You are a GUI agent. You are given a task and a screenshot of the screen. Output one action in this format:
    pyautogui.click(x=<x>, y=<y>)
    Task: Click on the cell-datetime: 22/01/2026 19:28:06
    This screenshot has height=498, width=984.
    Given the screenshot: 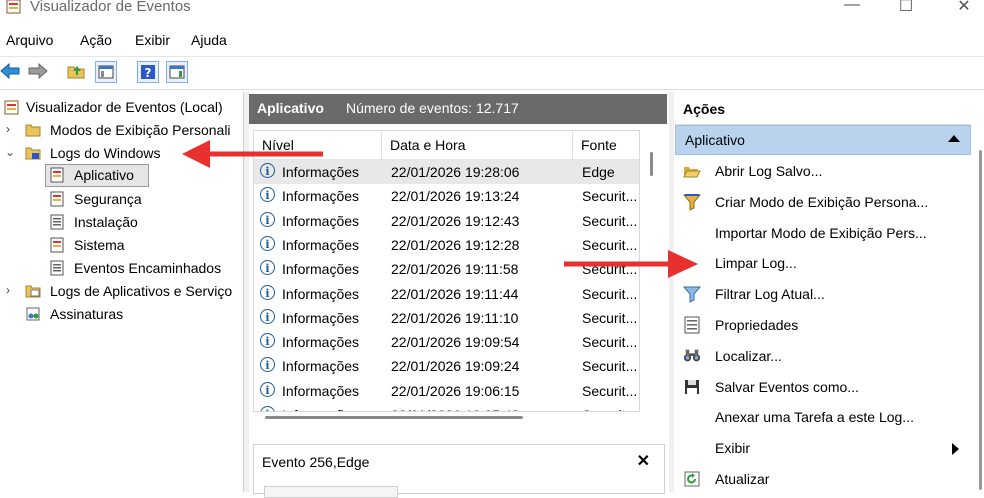 What is the action you would take?
    pyautogui.click(x=455, y=172)
    